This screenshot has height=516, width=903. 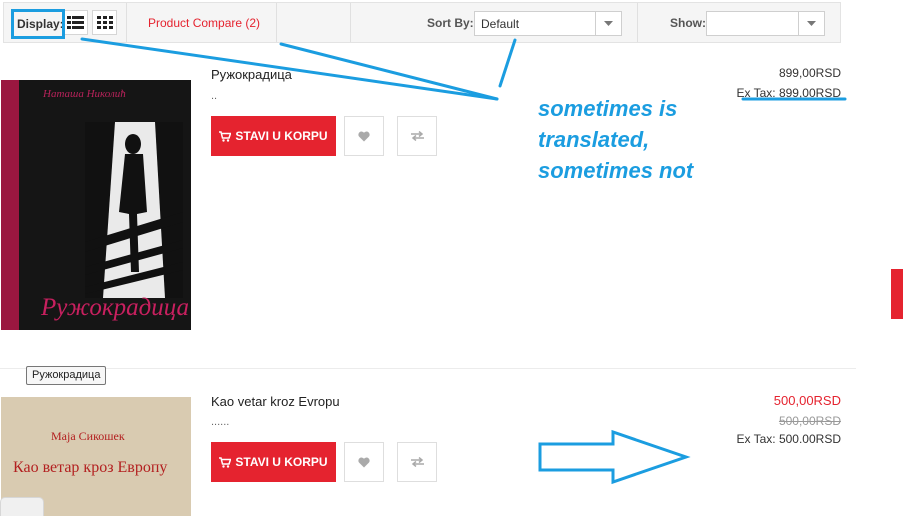 What do you see at coordinates (38, 24) in the screenshot?
I see `annotation-highlight-box` at bounding box center [38, 24].